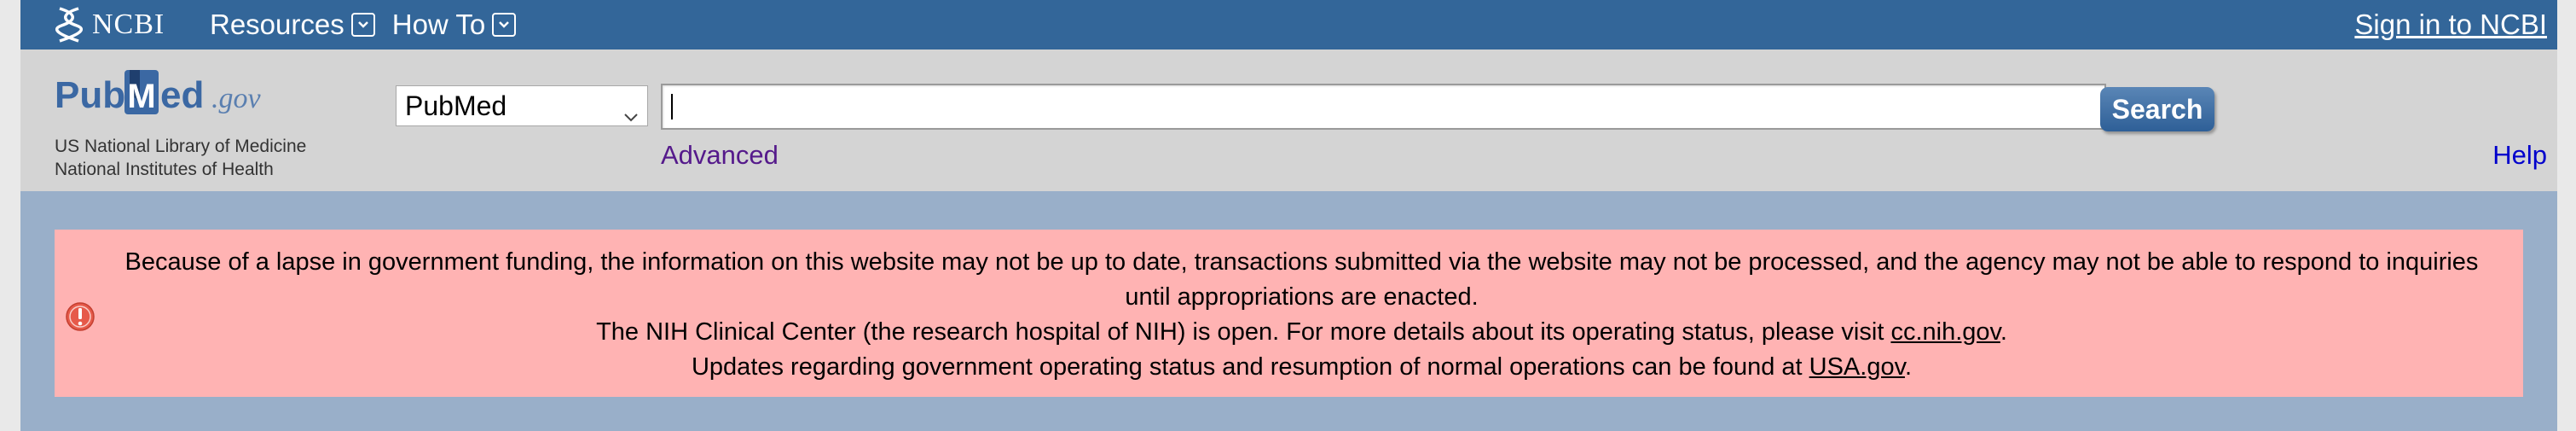 The height and width of the screenshot is (431, 2576). Describe the element at coordinates (10, 215) in the screenshot. I see `left-gutter` at that location.